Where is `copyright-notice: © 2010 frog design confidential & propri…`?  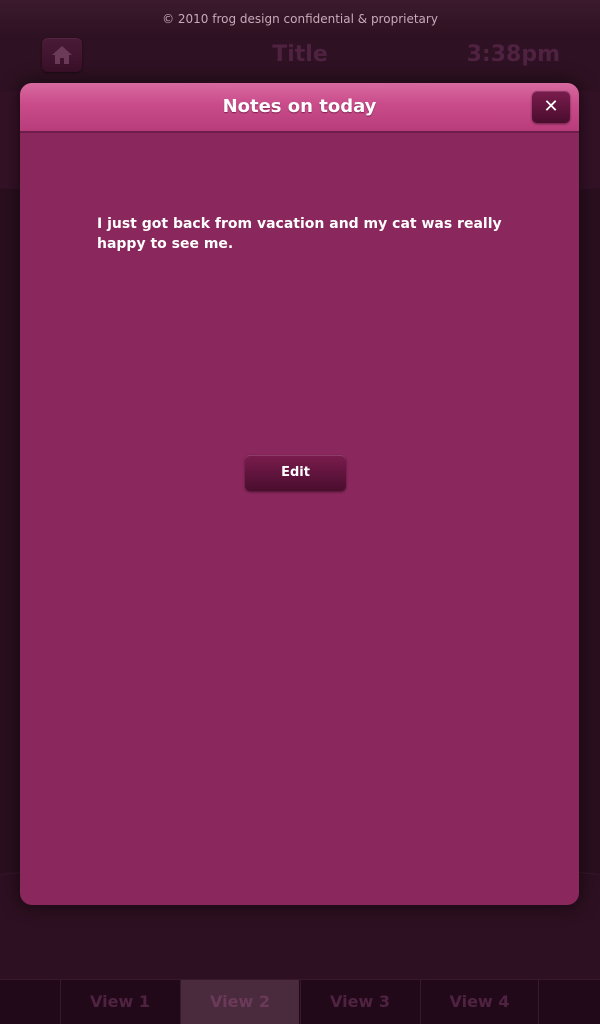 copyright-notice: © 2010 frog design confidential & propri… is located at coordinates (300, 18).